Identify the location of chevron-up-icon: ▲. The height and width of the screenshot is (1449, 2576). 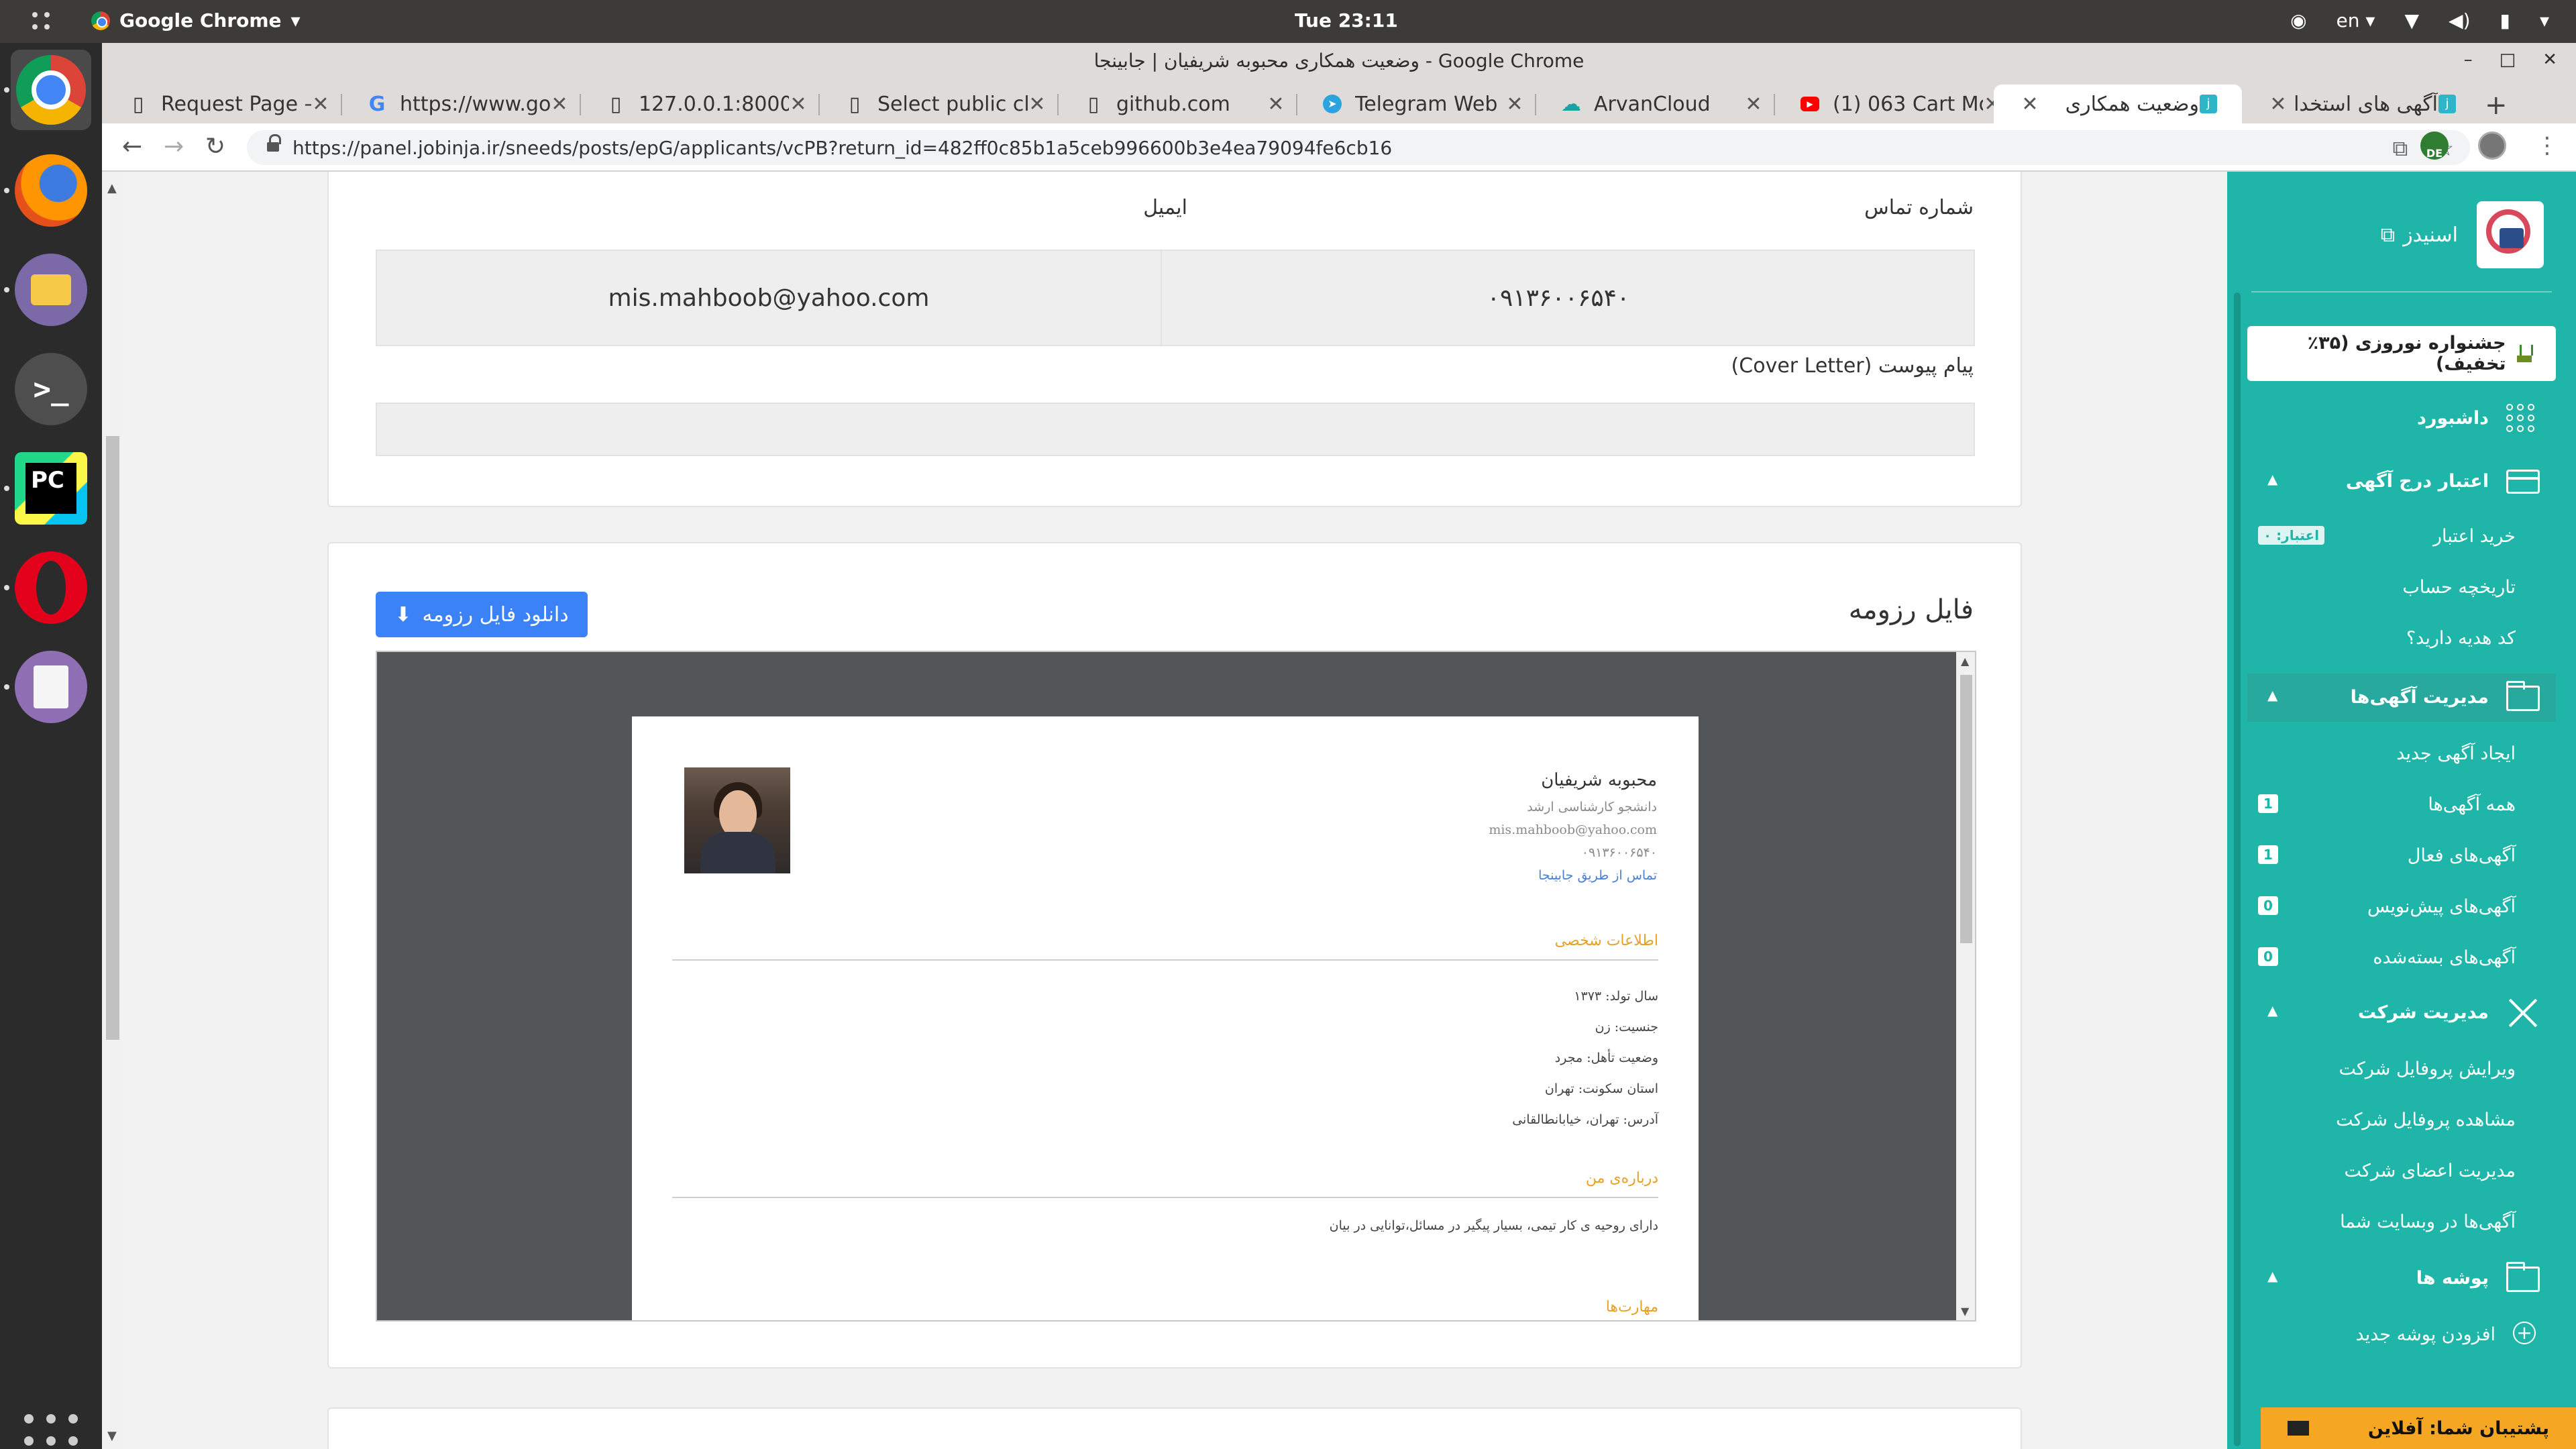
(2272, 1010).